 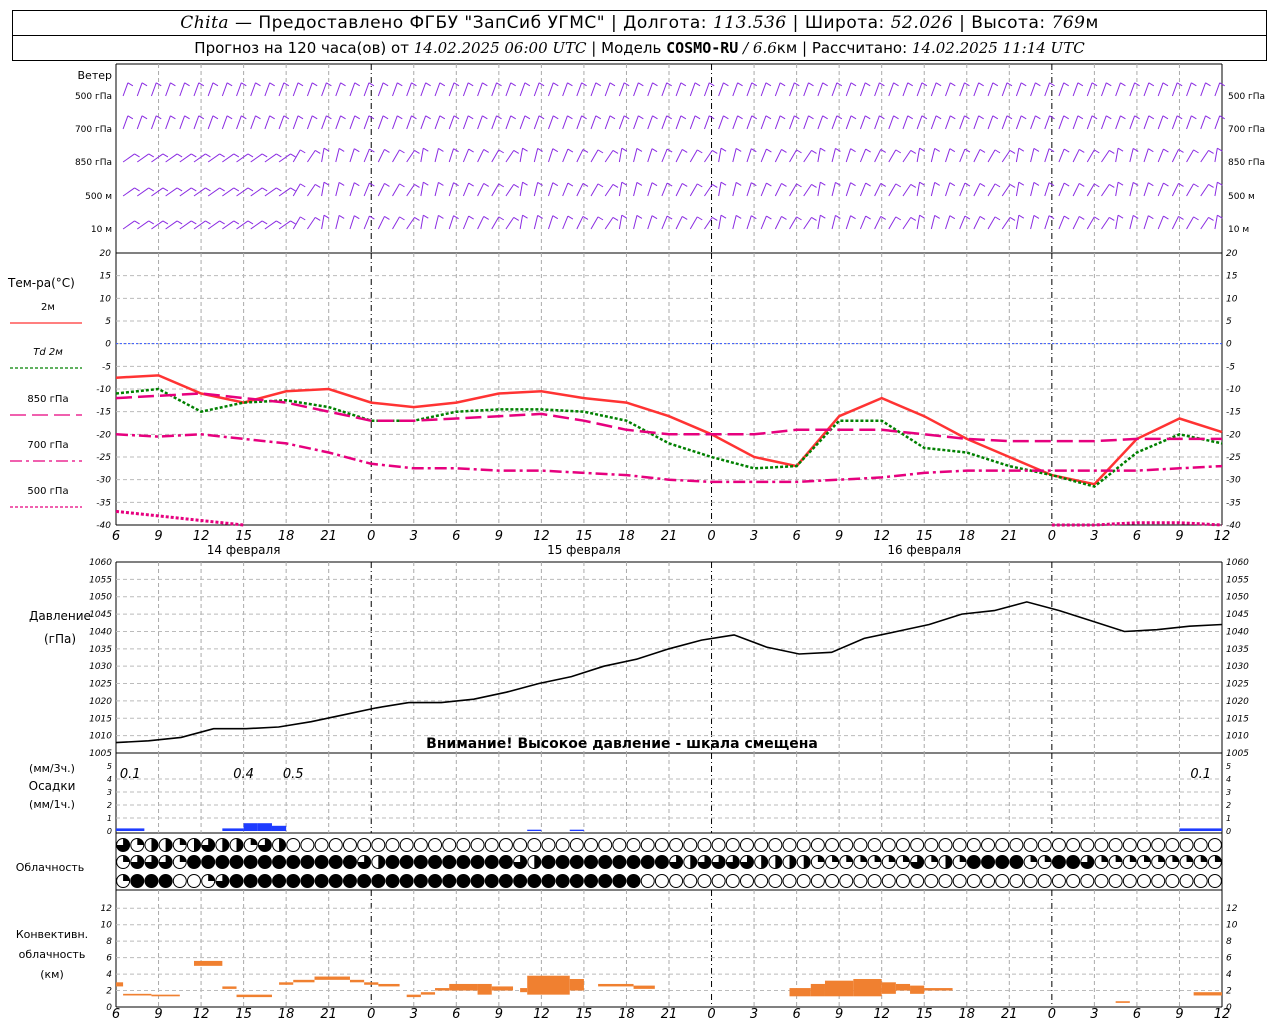 What do you see at coordinates (52, 954) in the screenshot?
I see `conv-title-2: облачность` at bounding box center [52, 954].